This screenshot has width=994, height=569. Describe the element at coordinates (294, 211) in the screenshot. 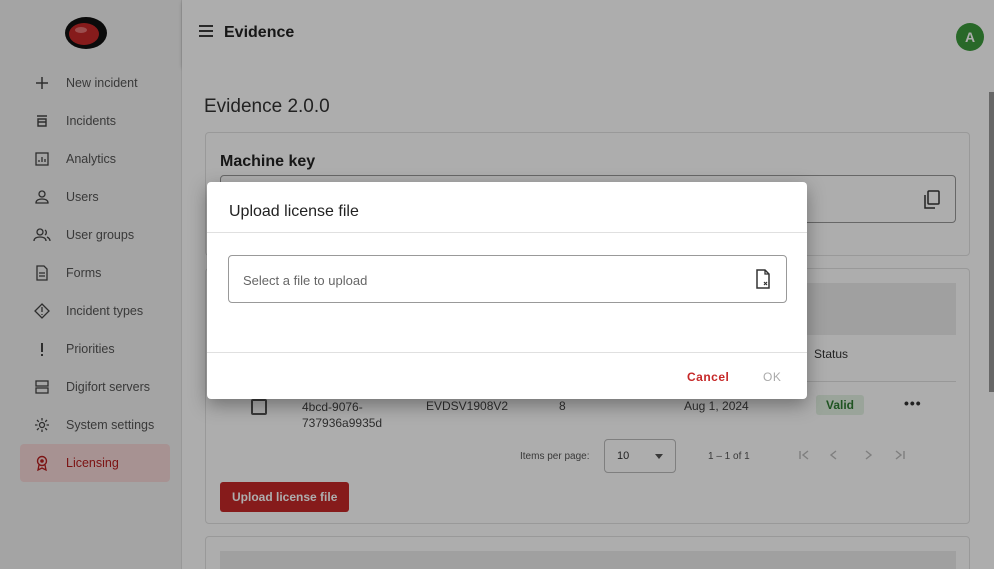

I see `dialog-title: Upload license file` at that location.